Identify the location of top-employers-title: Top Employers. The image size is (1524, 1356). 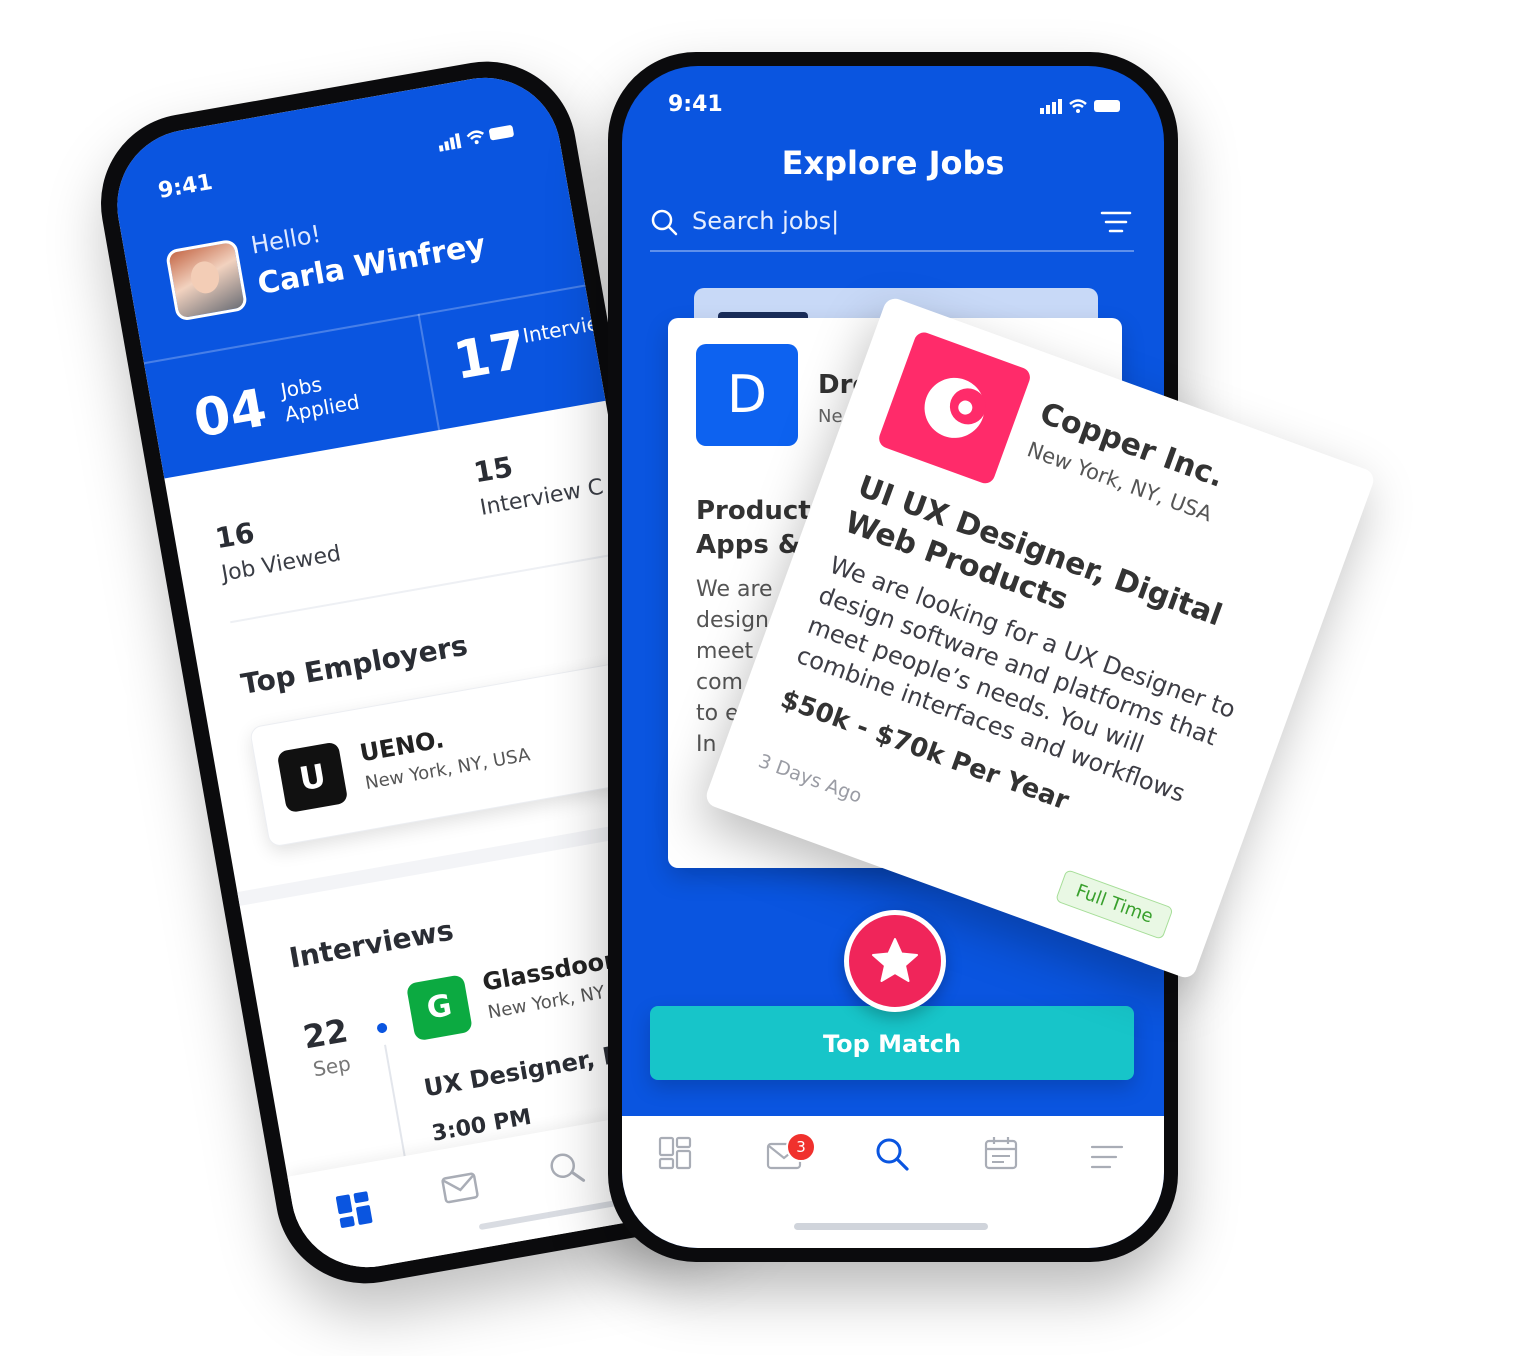
(354, 665).